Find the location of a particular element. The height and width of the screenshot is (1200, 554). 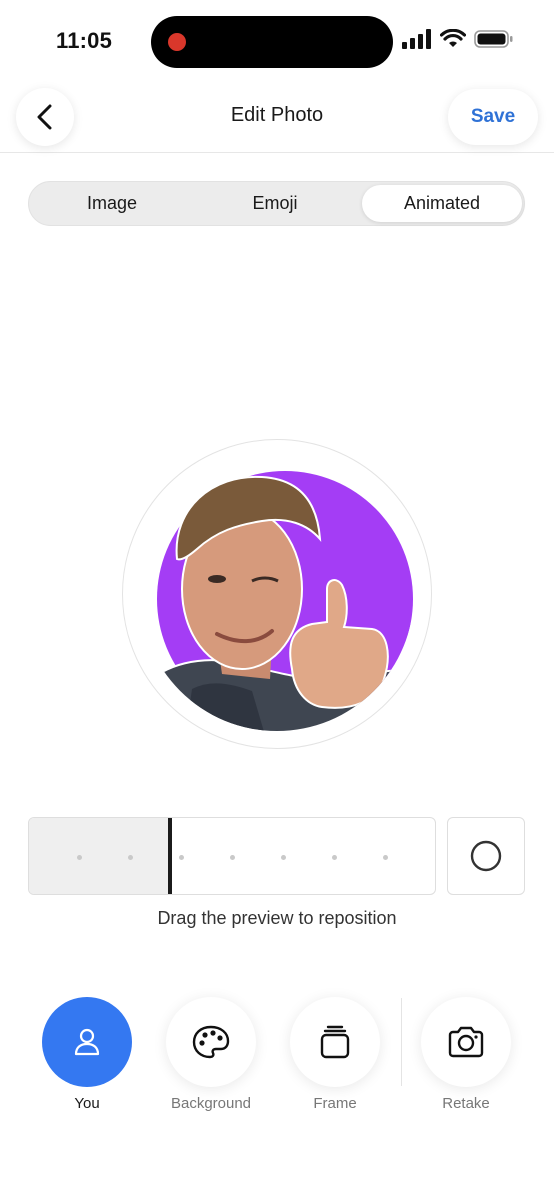

camera-icon is located at coordinates (466, 1042).